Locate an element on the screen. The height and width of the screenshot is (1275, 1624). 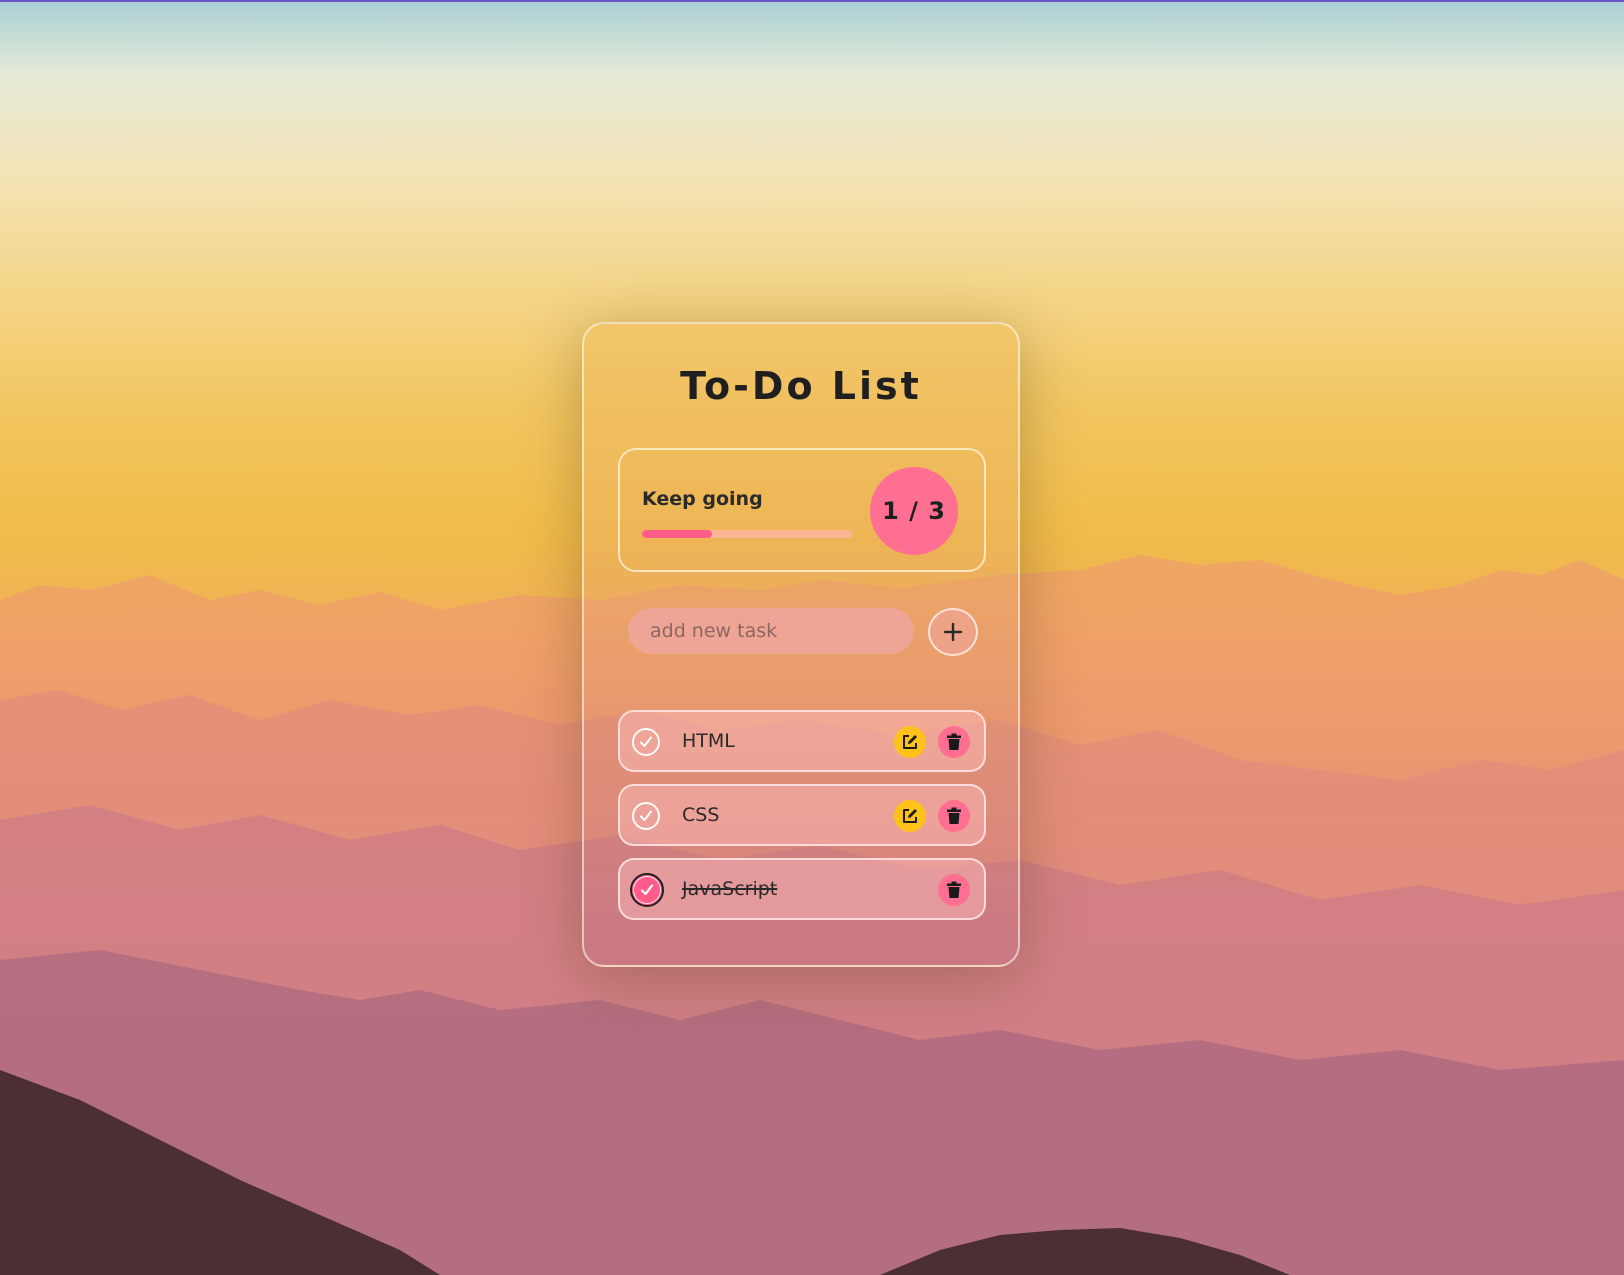
task-label: HTML is located at coordinates (708, 741).